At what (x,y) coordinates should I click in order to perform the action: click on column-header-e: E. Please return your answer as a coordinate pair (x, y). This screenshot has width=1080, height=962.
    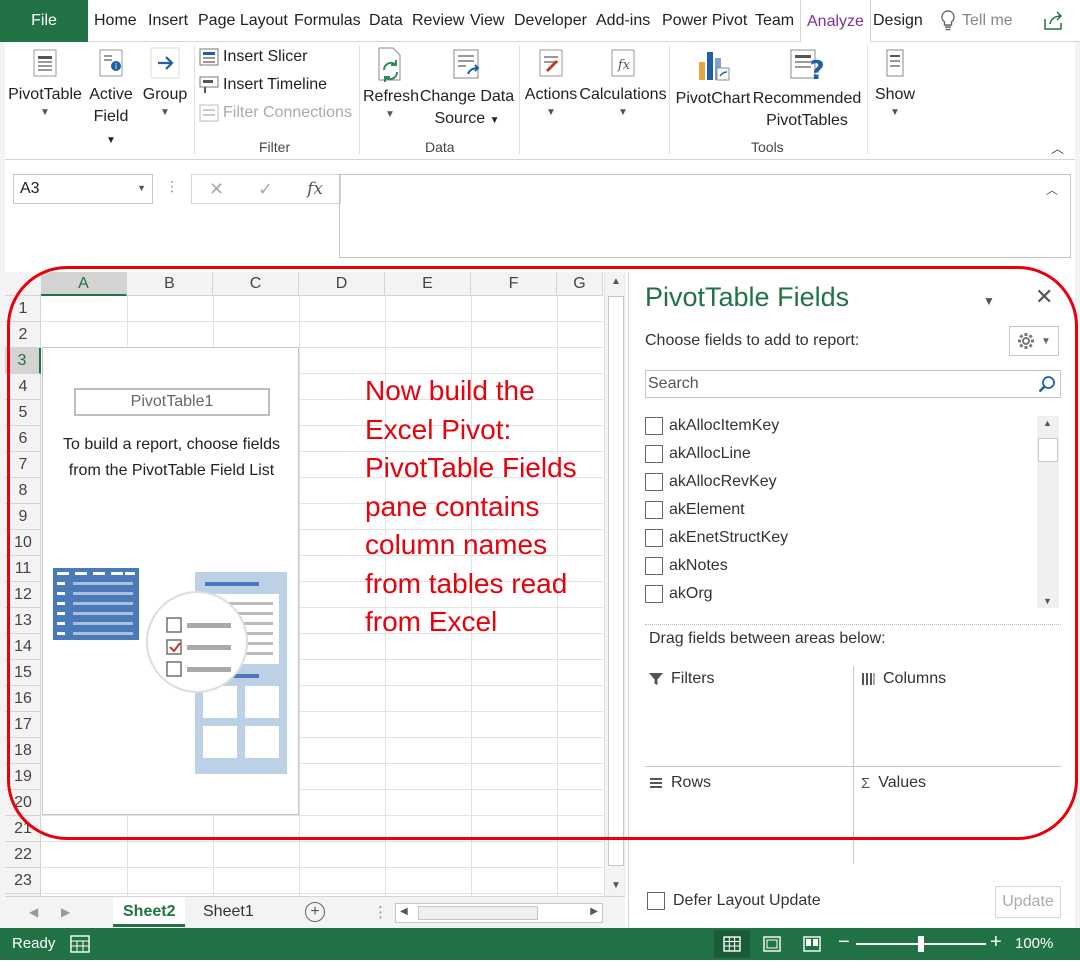
    Looking at the image, I should click on (428, 284).